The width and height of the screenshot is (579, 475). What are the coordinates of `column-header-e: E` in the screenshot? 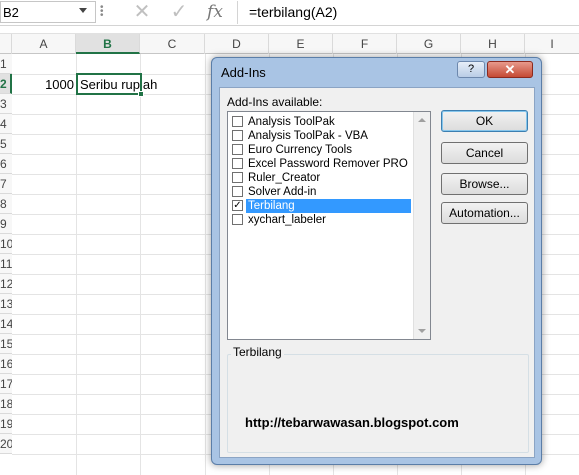 It's located at (301, 44).